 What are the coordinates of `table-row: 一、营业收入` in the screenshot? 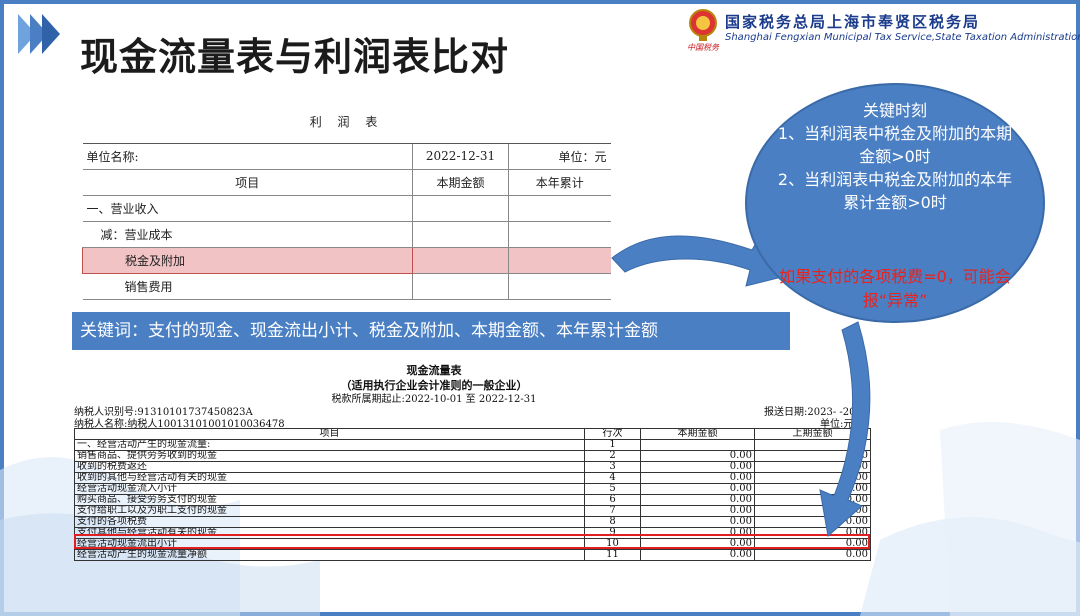 It's located at (346, 208).